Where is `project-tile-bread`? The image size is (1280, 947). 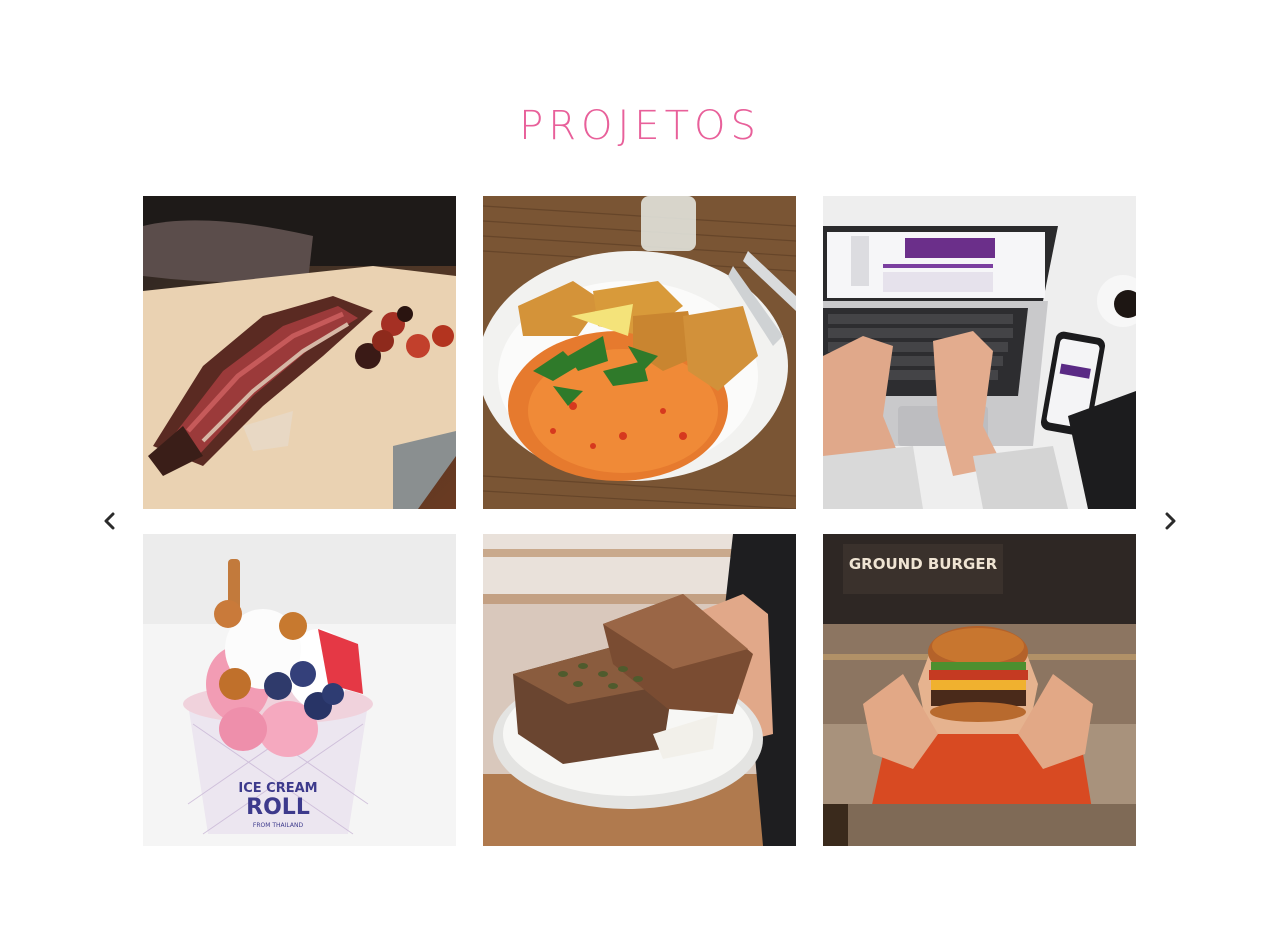
project-tile-bread is located at coordinates (639, 690).